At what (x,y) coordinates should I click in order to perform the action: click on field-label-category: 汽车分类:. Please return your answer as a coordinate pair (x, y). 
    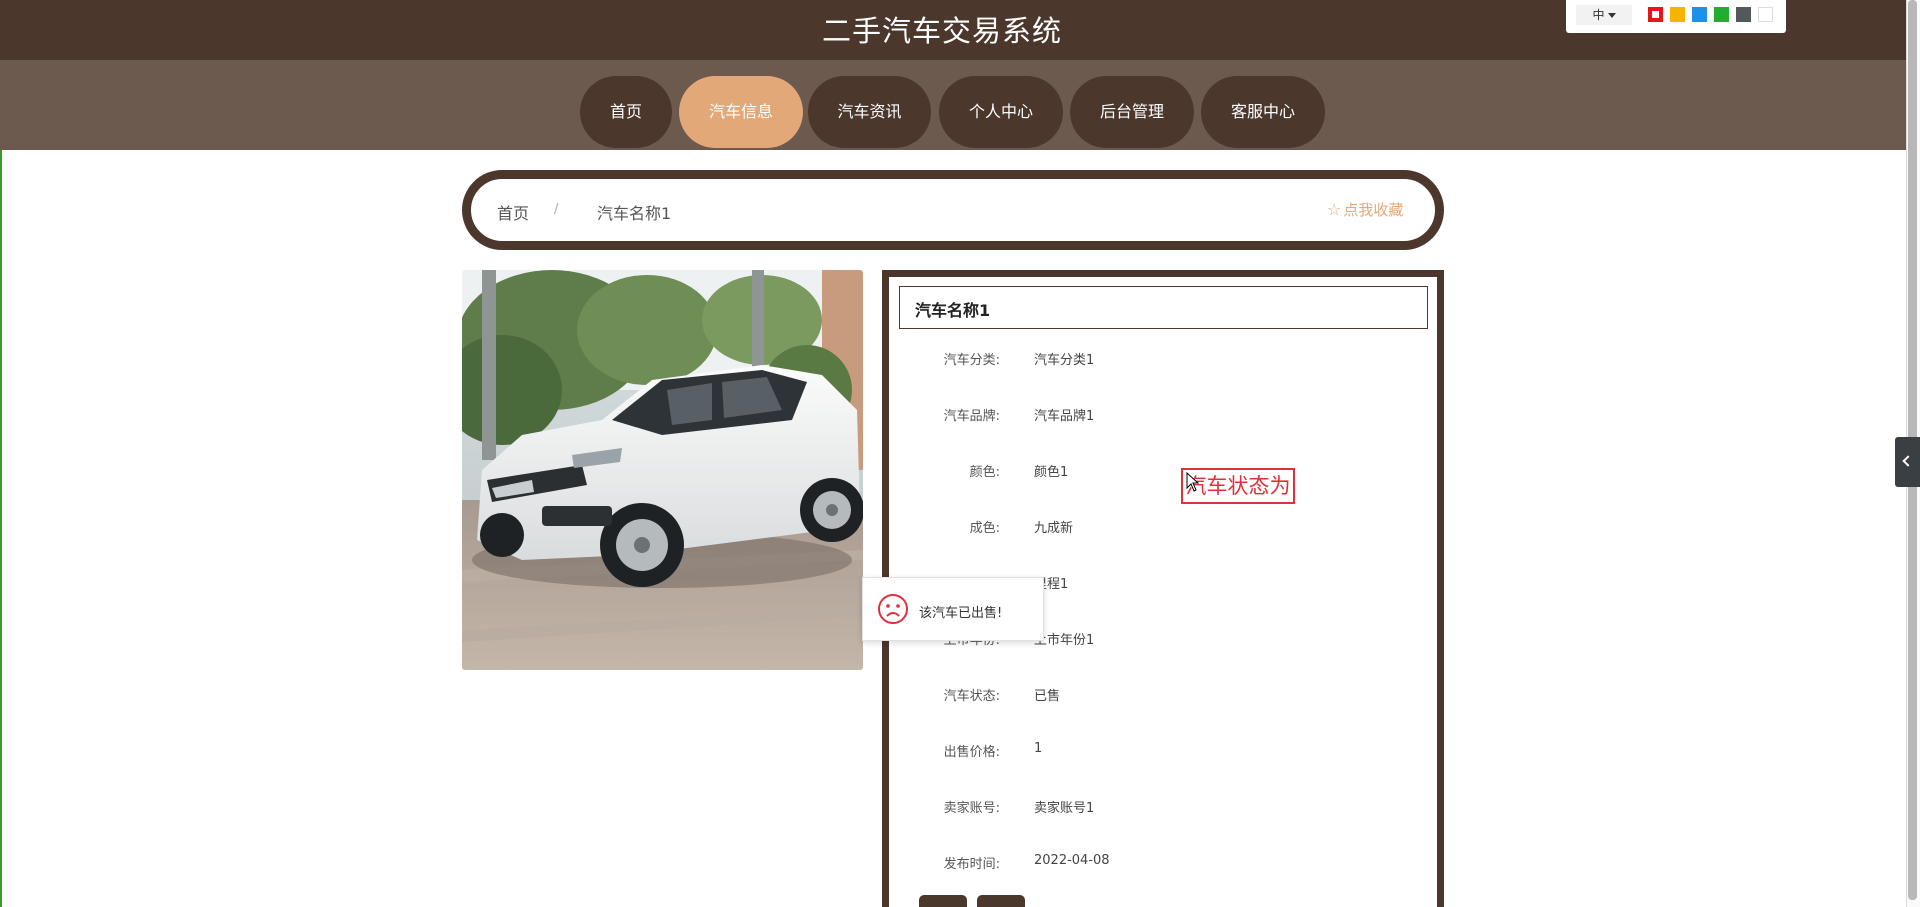
    Looking at the image, I should click on (971, 360).